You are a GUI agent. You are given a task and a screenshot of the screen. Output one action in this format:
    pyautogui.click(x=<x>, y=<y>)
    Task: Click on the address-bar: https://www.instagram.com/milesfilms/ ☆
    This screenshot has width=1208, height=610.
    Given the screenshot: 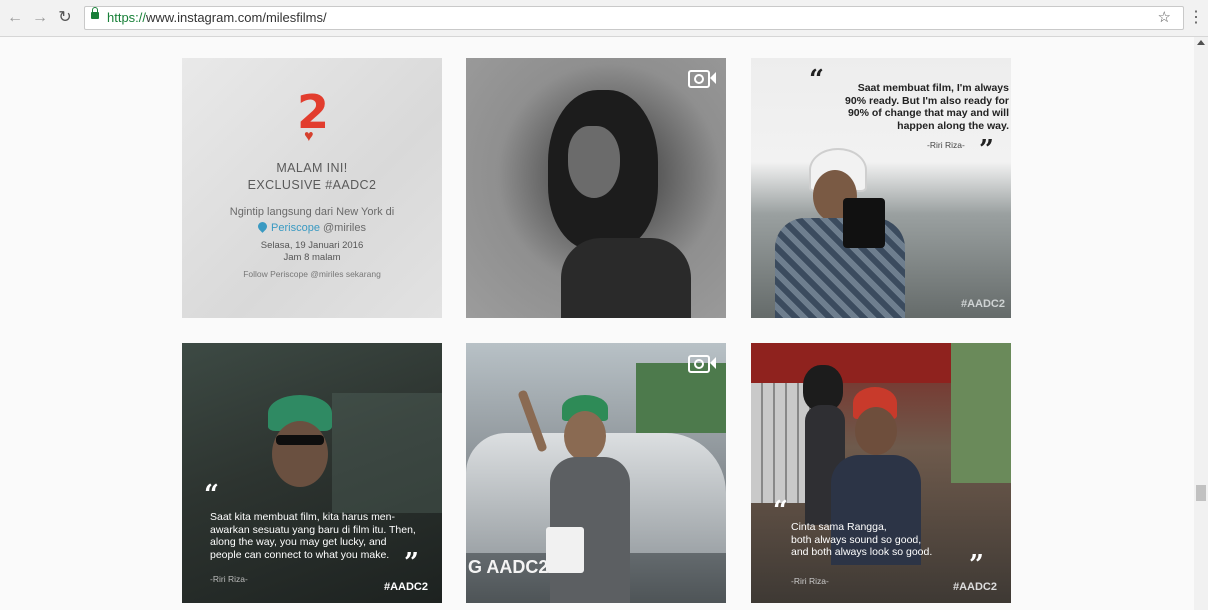 What is the action you would take?
    pyautogui.click(x=634, y=18)
    